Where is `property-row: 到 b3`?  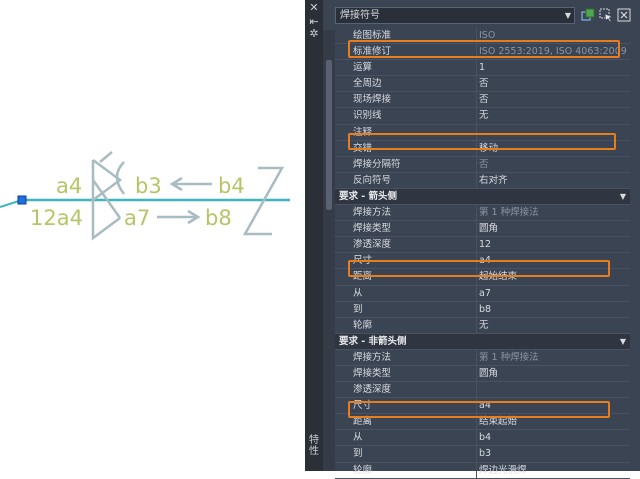 property-row: 到 b3 is located at coordinates (482, 454).